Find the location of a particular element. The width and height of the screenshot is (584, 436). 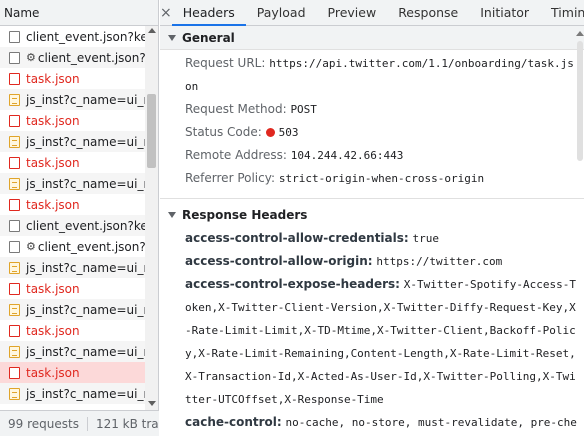

response-headers-section-header: Response Headers is located at coordinates (372, 215).